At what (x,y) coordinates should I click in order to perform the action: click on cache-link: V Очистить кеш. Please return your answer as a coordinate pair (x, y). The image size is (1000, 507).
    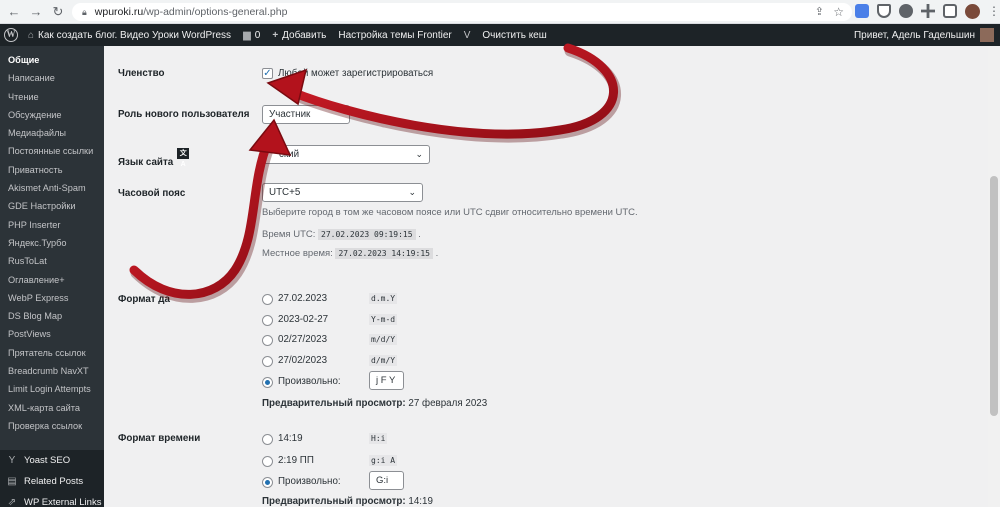
    Looking at the image, I should click on (505, 35).